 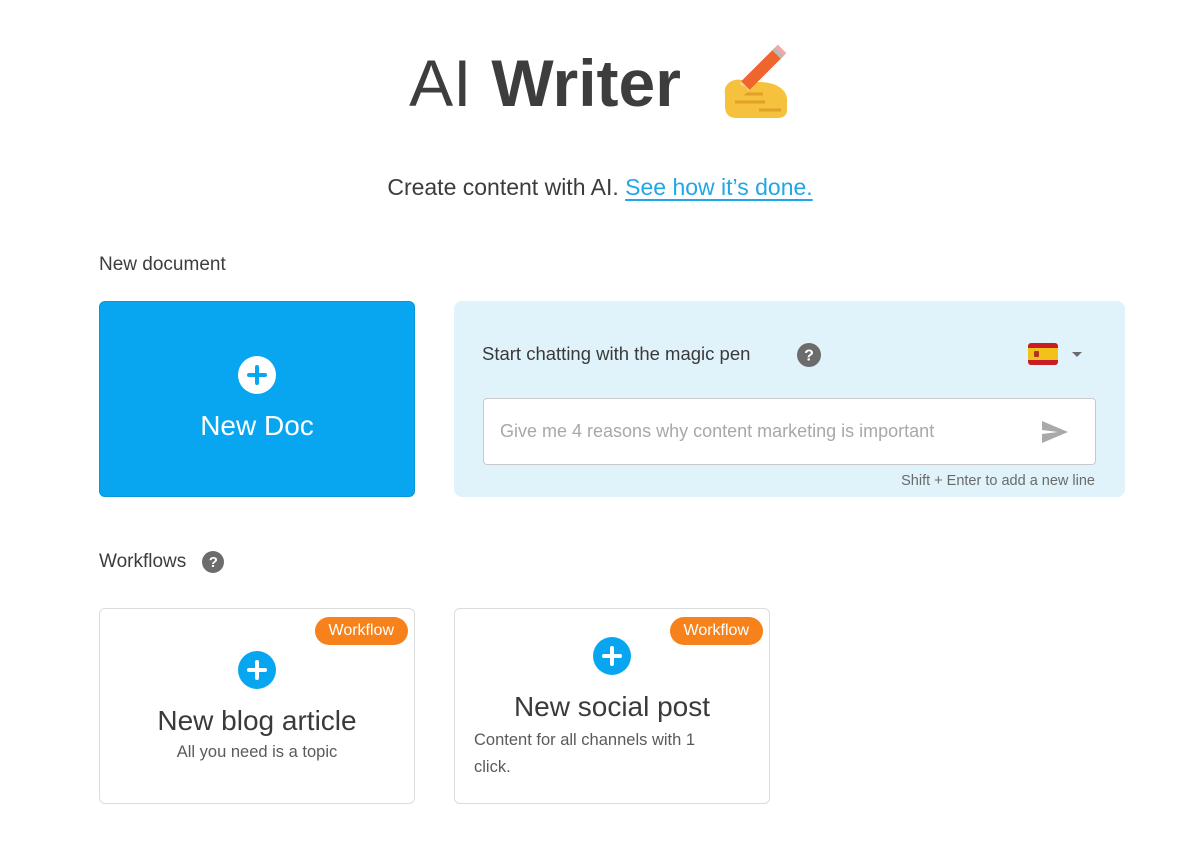 What do you see at coordinates (257, 752) in the screenshot?
I see `card-description: All you need is a topic` at bounding box center [257, 752].